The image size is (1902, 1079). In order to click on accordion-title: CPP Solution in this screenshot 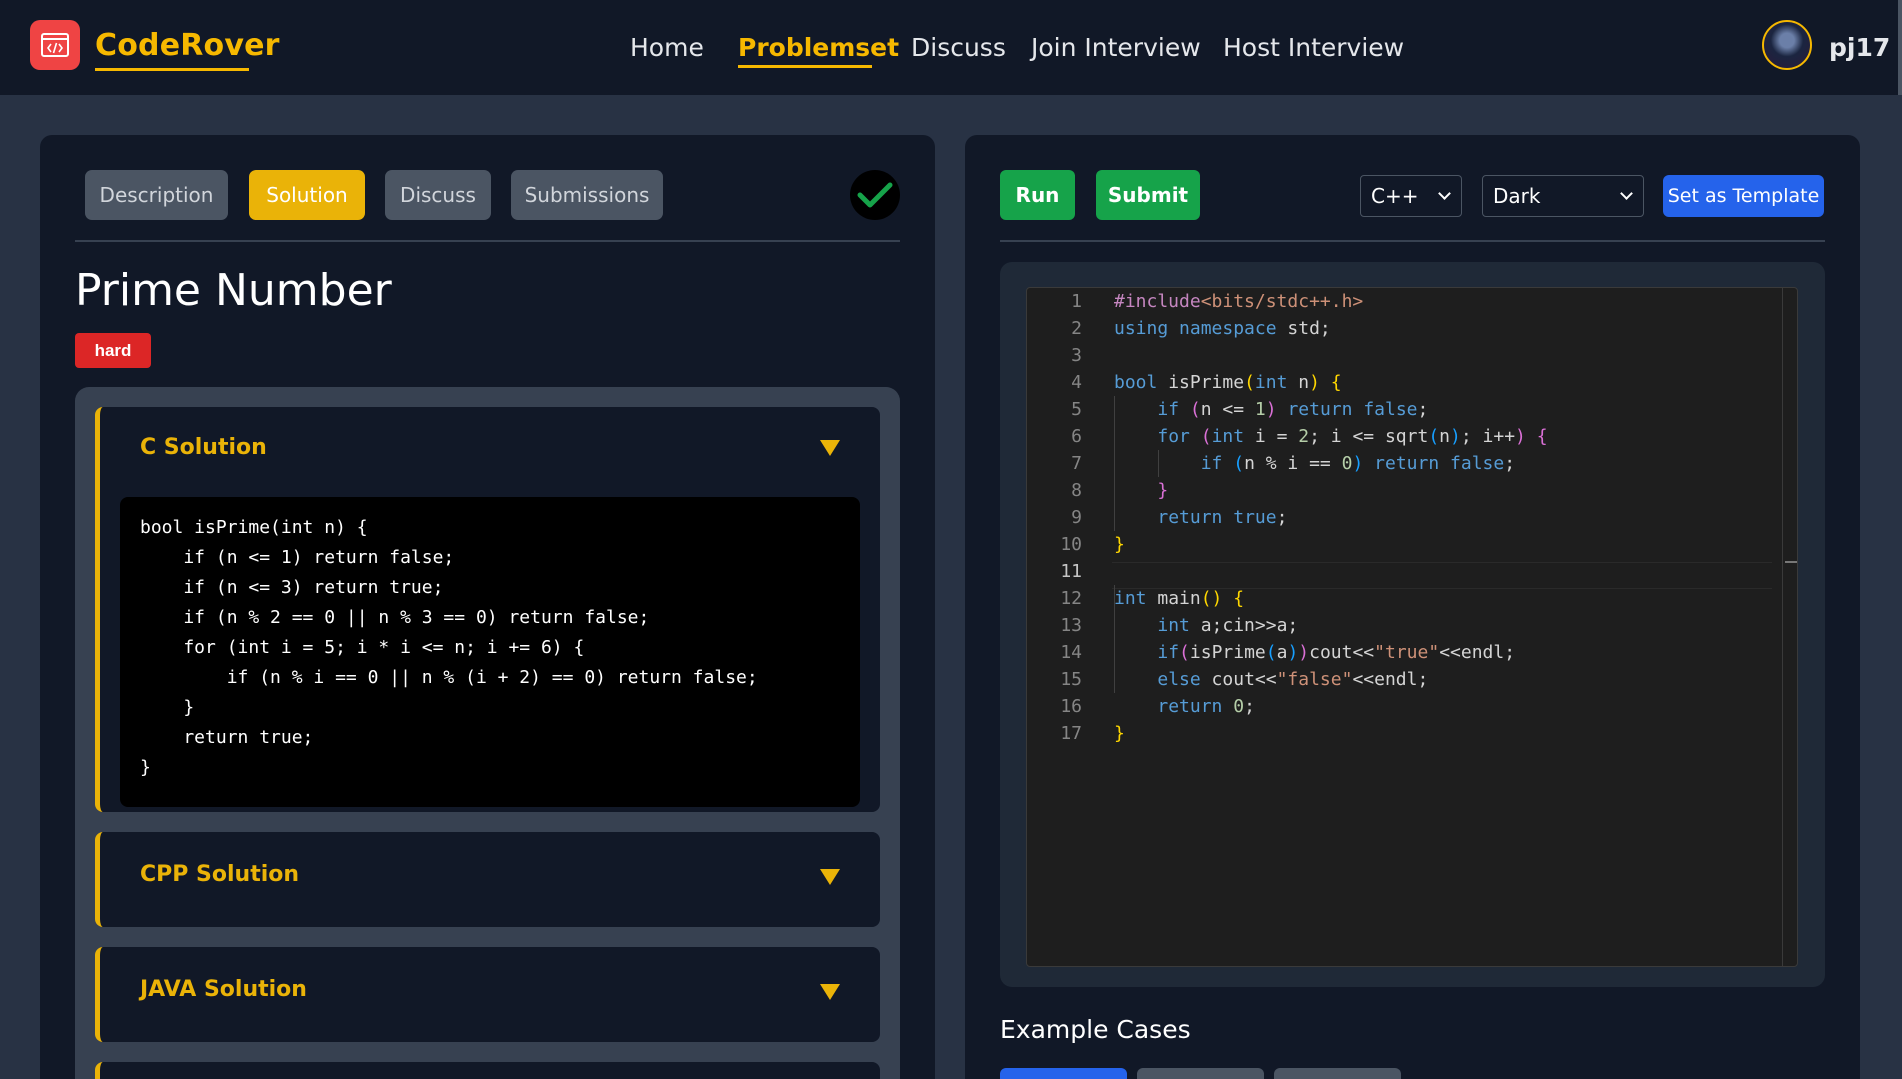, I will do `click(219, 874)`.